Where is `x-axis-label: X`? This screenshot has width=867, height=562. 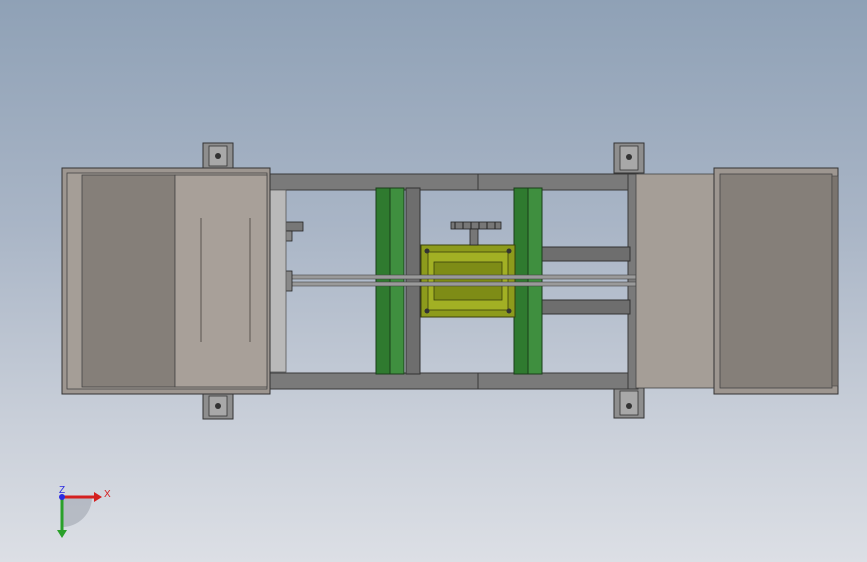
x-axis-label: X is located at coordinates (107, 494).